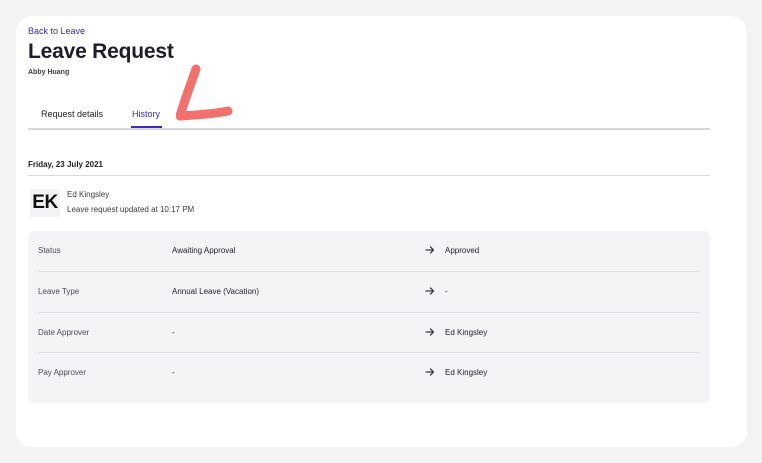 This screenshot has height=463, width=762. Describe the element at coordinates (368, 333) in the screenshot. I see `change-row-date-approver: Date Approver - Ed Kingsley` at that location.